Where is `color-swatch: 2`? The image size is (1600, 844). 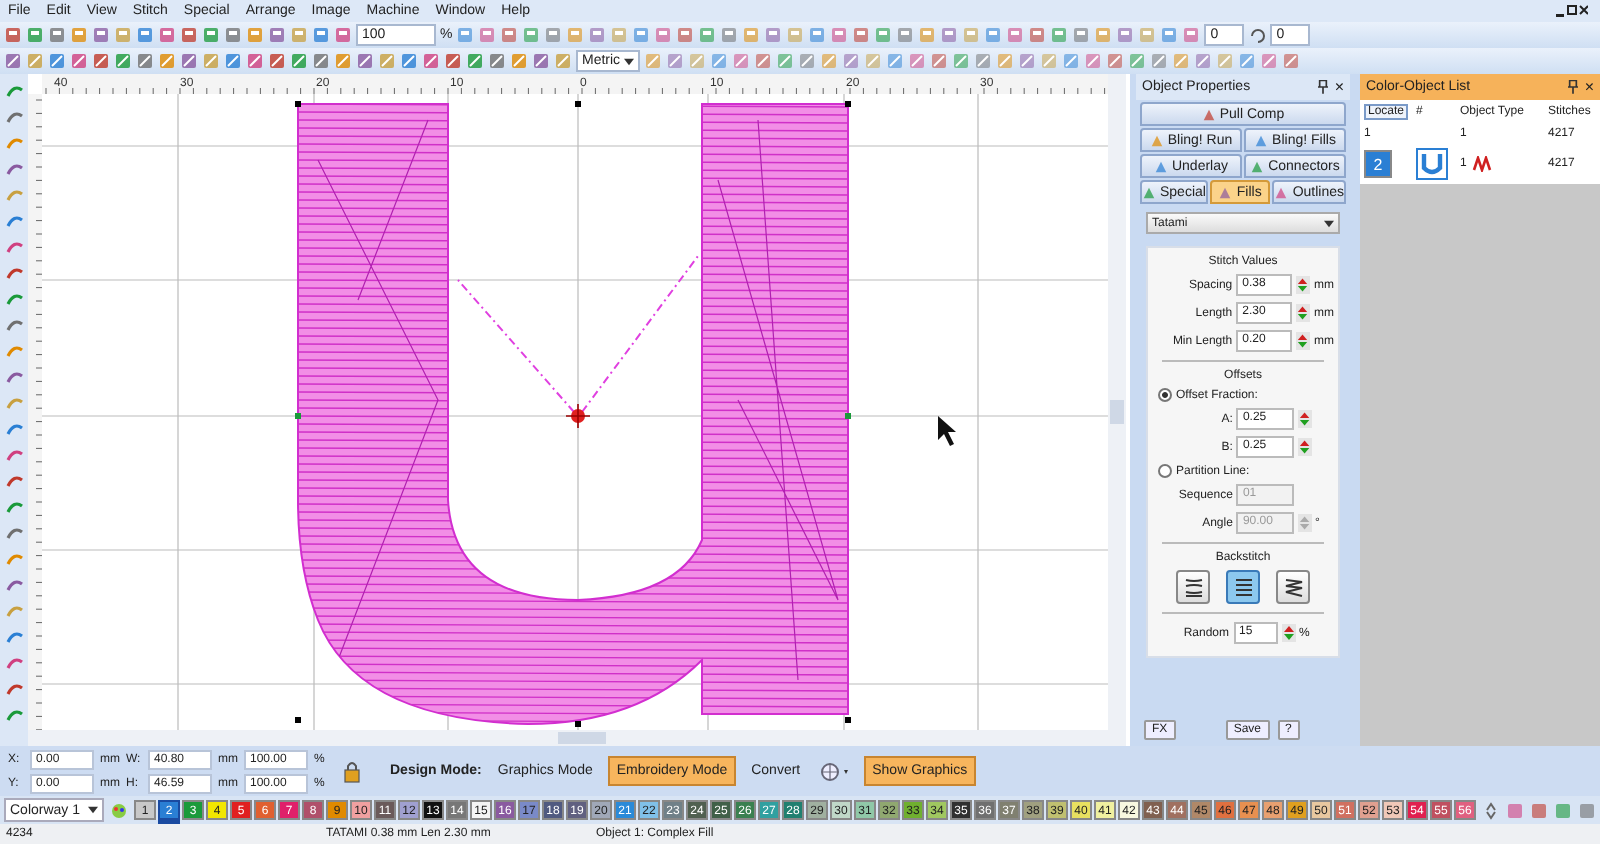
color-swatch: 2 is located at coordinates (1378, 164).